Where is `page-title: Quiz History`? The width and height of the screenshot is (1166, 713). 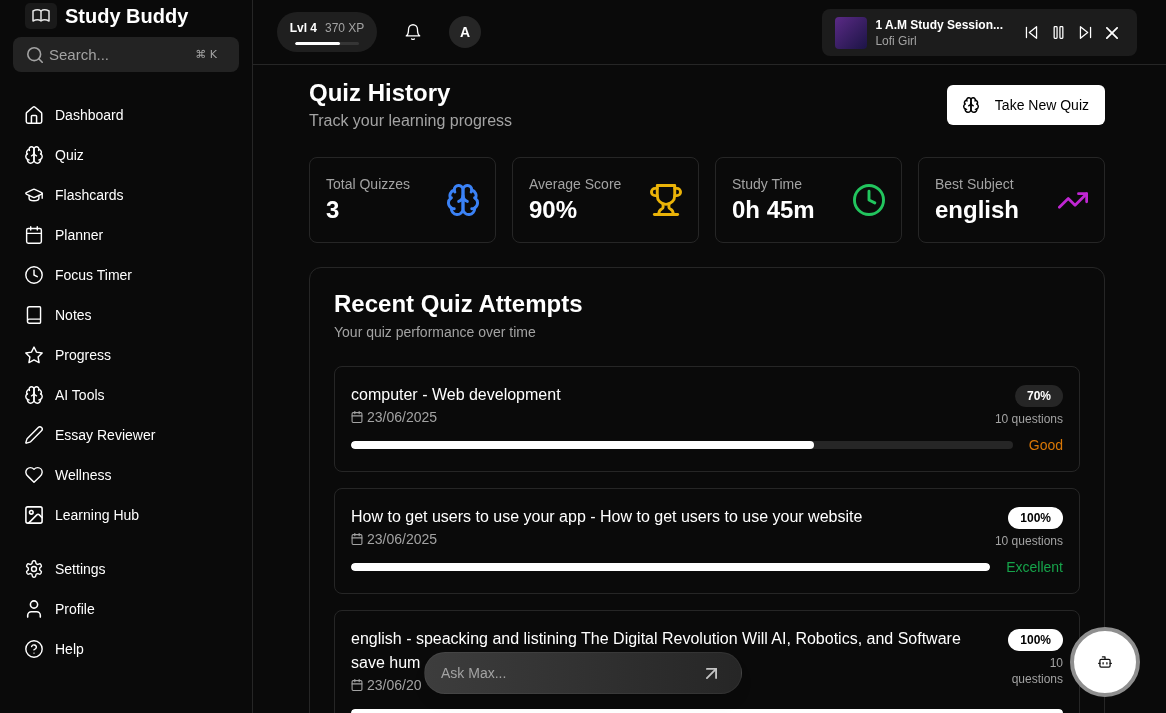
page-title: Quiz History is located at coordinates (380, 93).